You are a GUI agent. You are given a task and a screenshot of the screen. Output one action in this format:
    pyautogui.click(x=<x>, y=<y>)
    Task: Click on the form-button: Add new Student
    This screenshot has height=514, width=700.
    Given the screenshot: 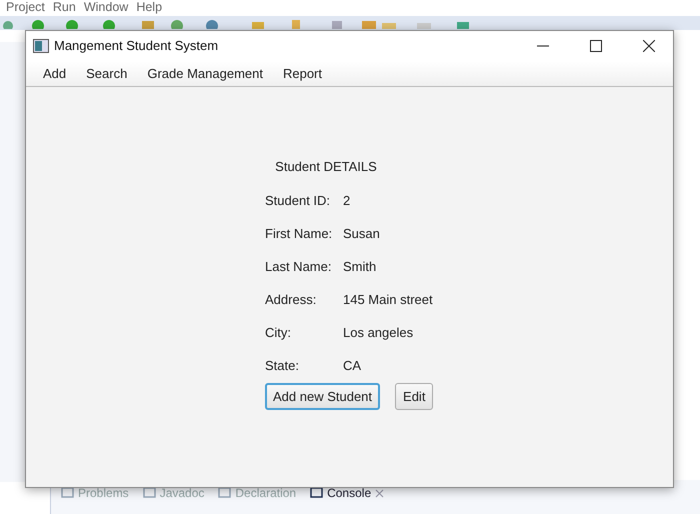 What is the action you would take?
    pyautogui.click(x=322, y=396)
    